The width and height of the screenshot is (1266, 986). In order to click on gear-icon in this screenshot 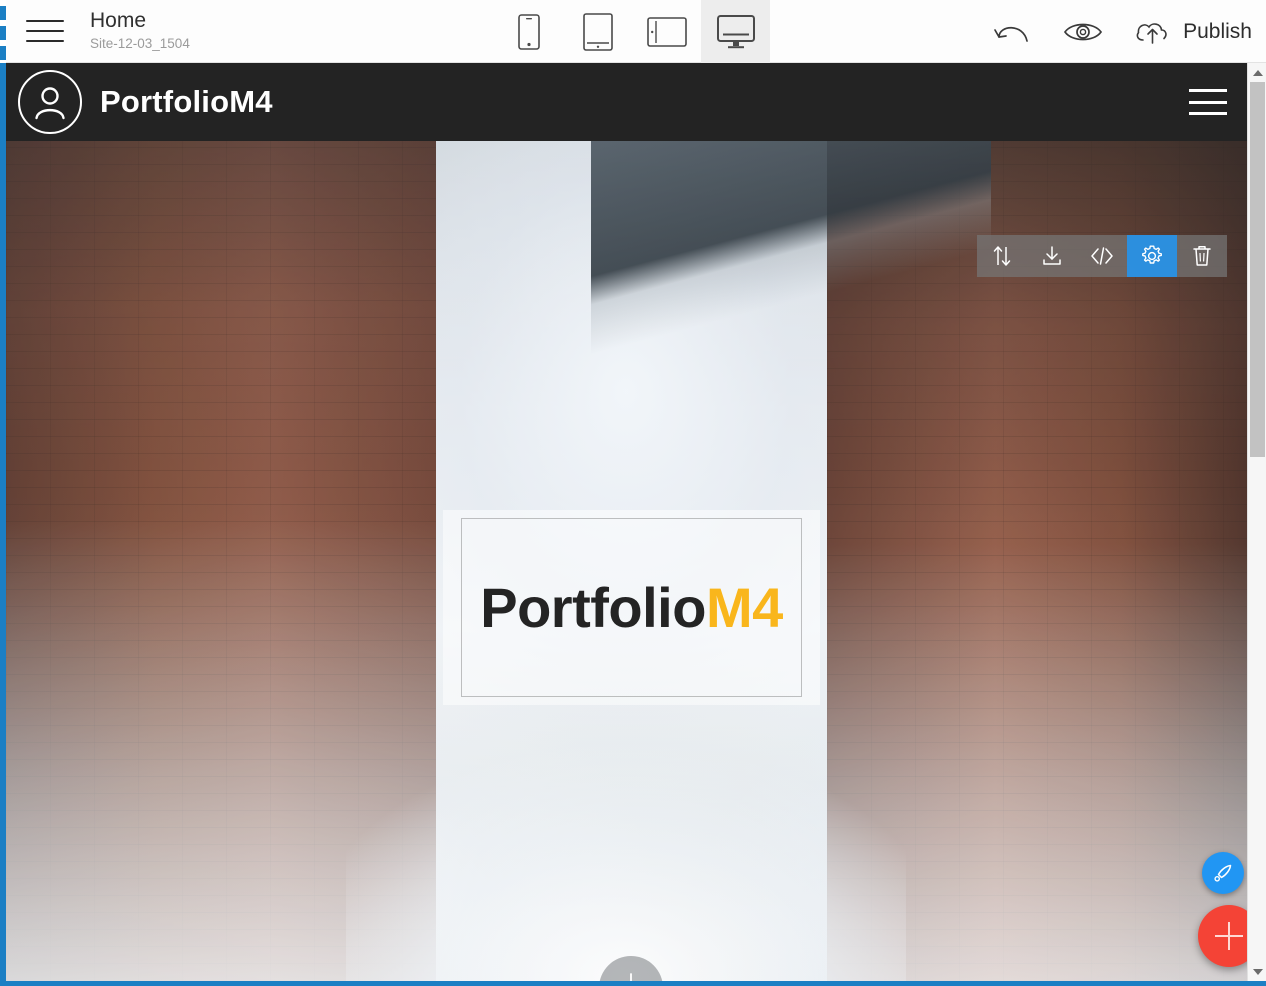, I will do `click(1152, 254)`.